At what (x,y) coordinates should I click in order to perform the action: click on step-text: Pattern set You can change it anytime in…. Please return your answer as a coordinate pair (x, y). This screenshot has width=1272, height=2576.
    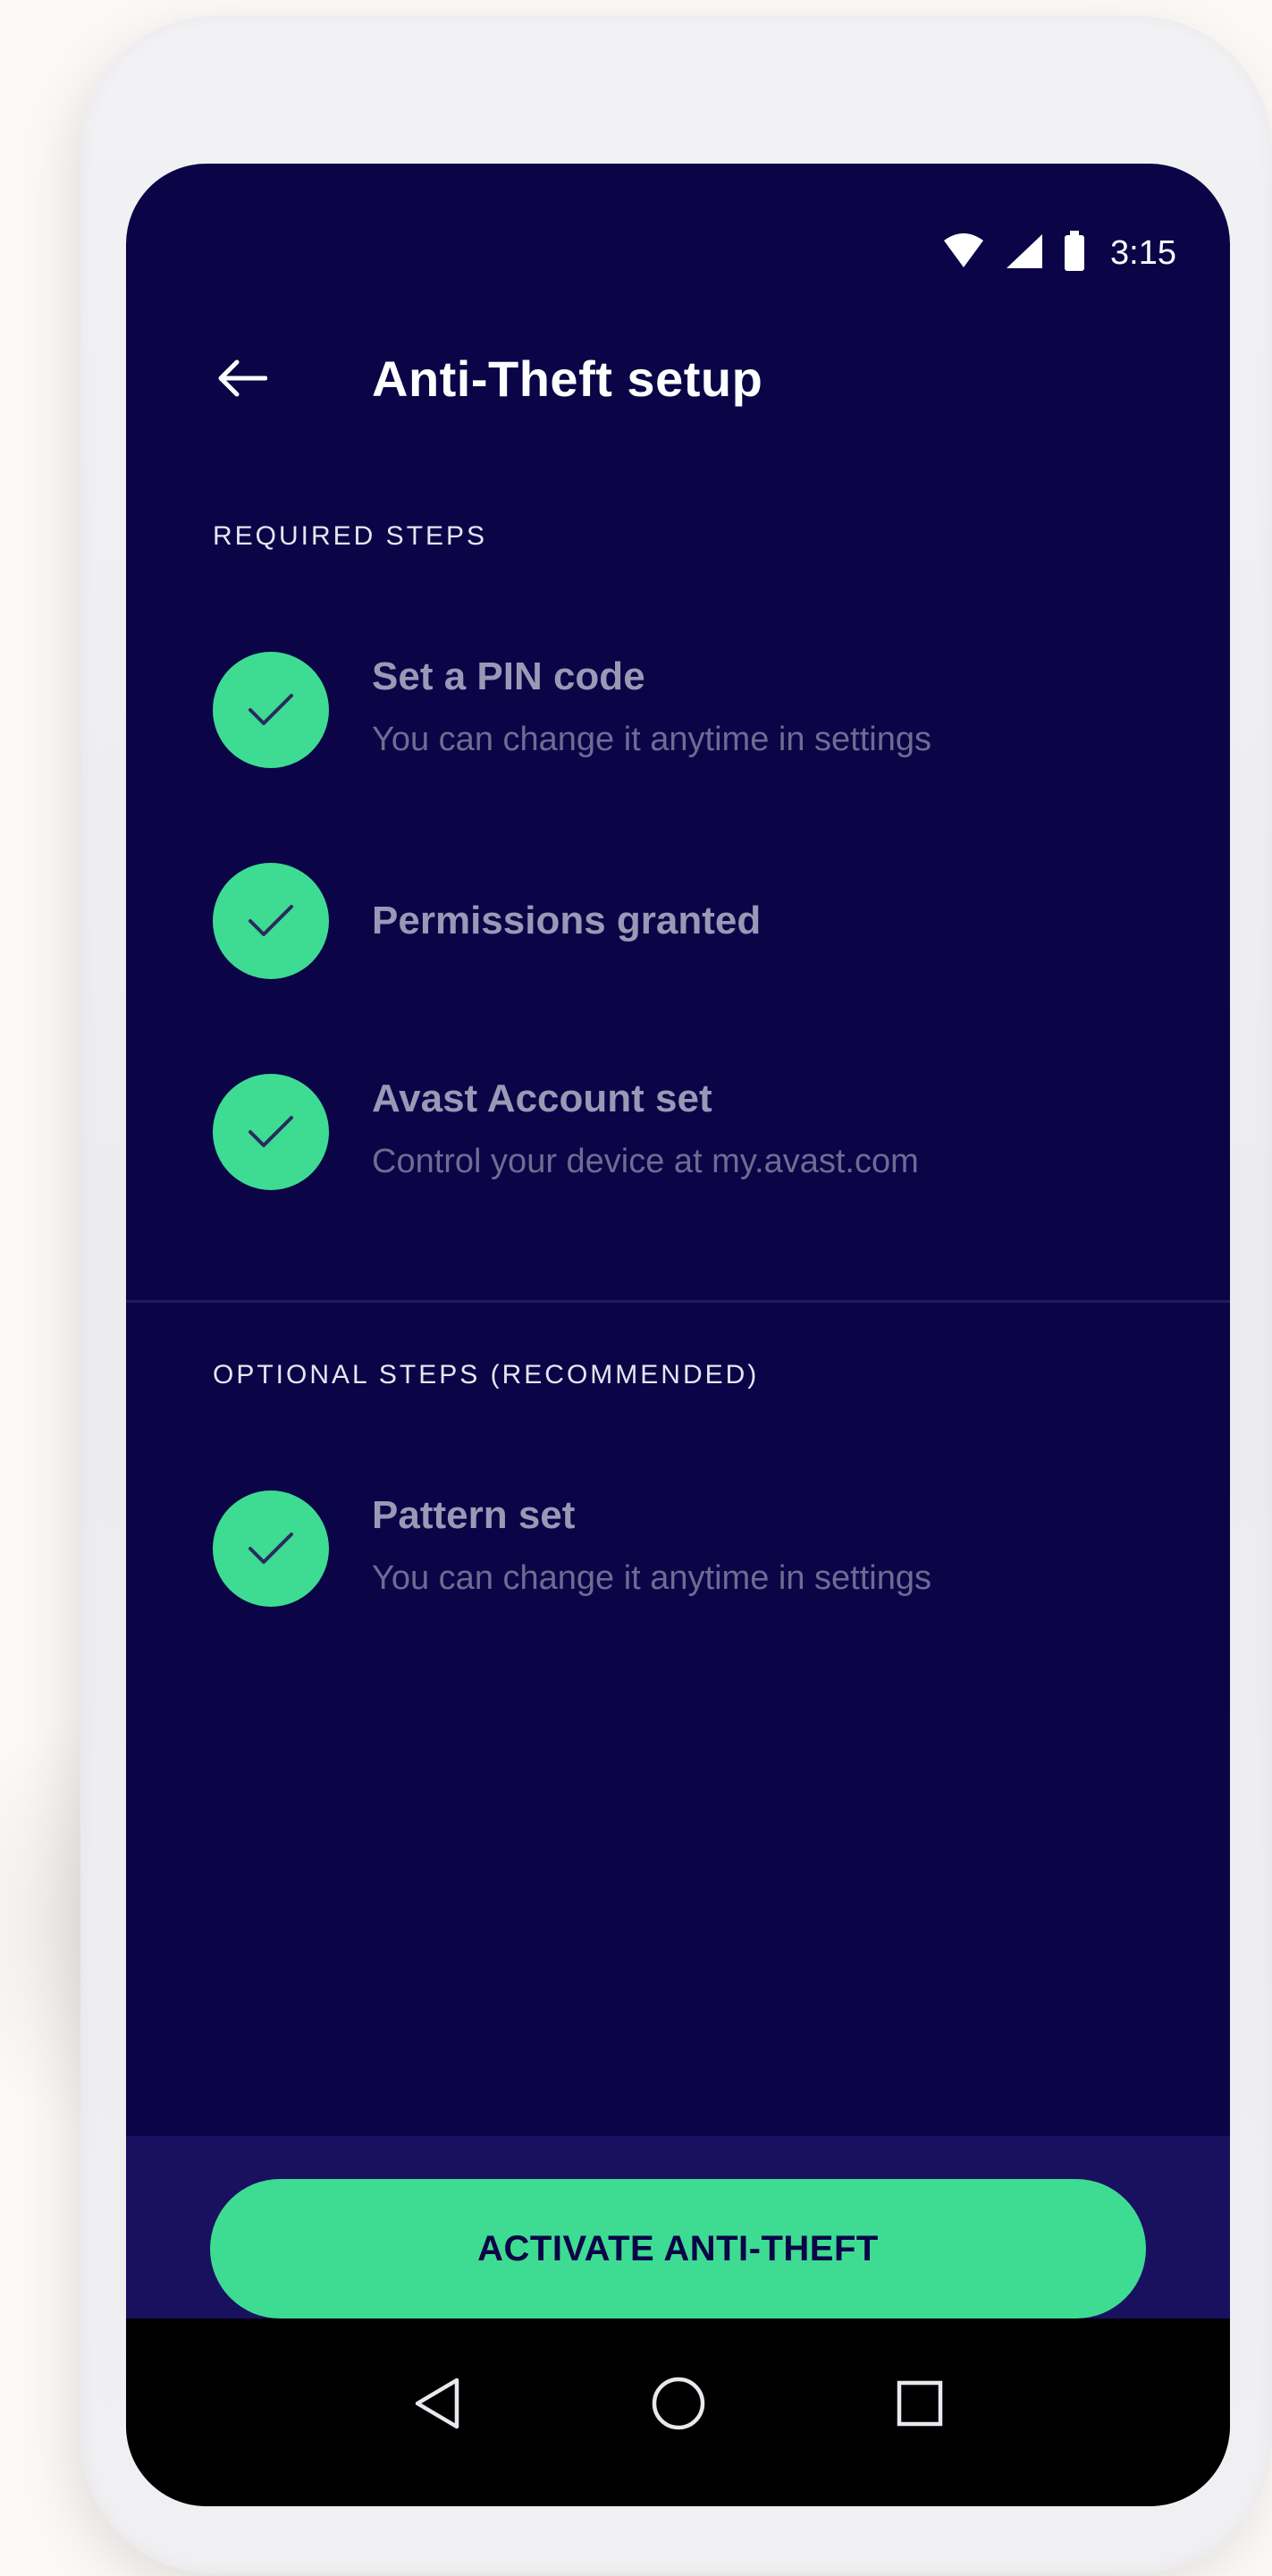
    Looking at the image, I should click on (651, 1545).